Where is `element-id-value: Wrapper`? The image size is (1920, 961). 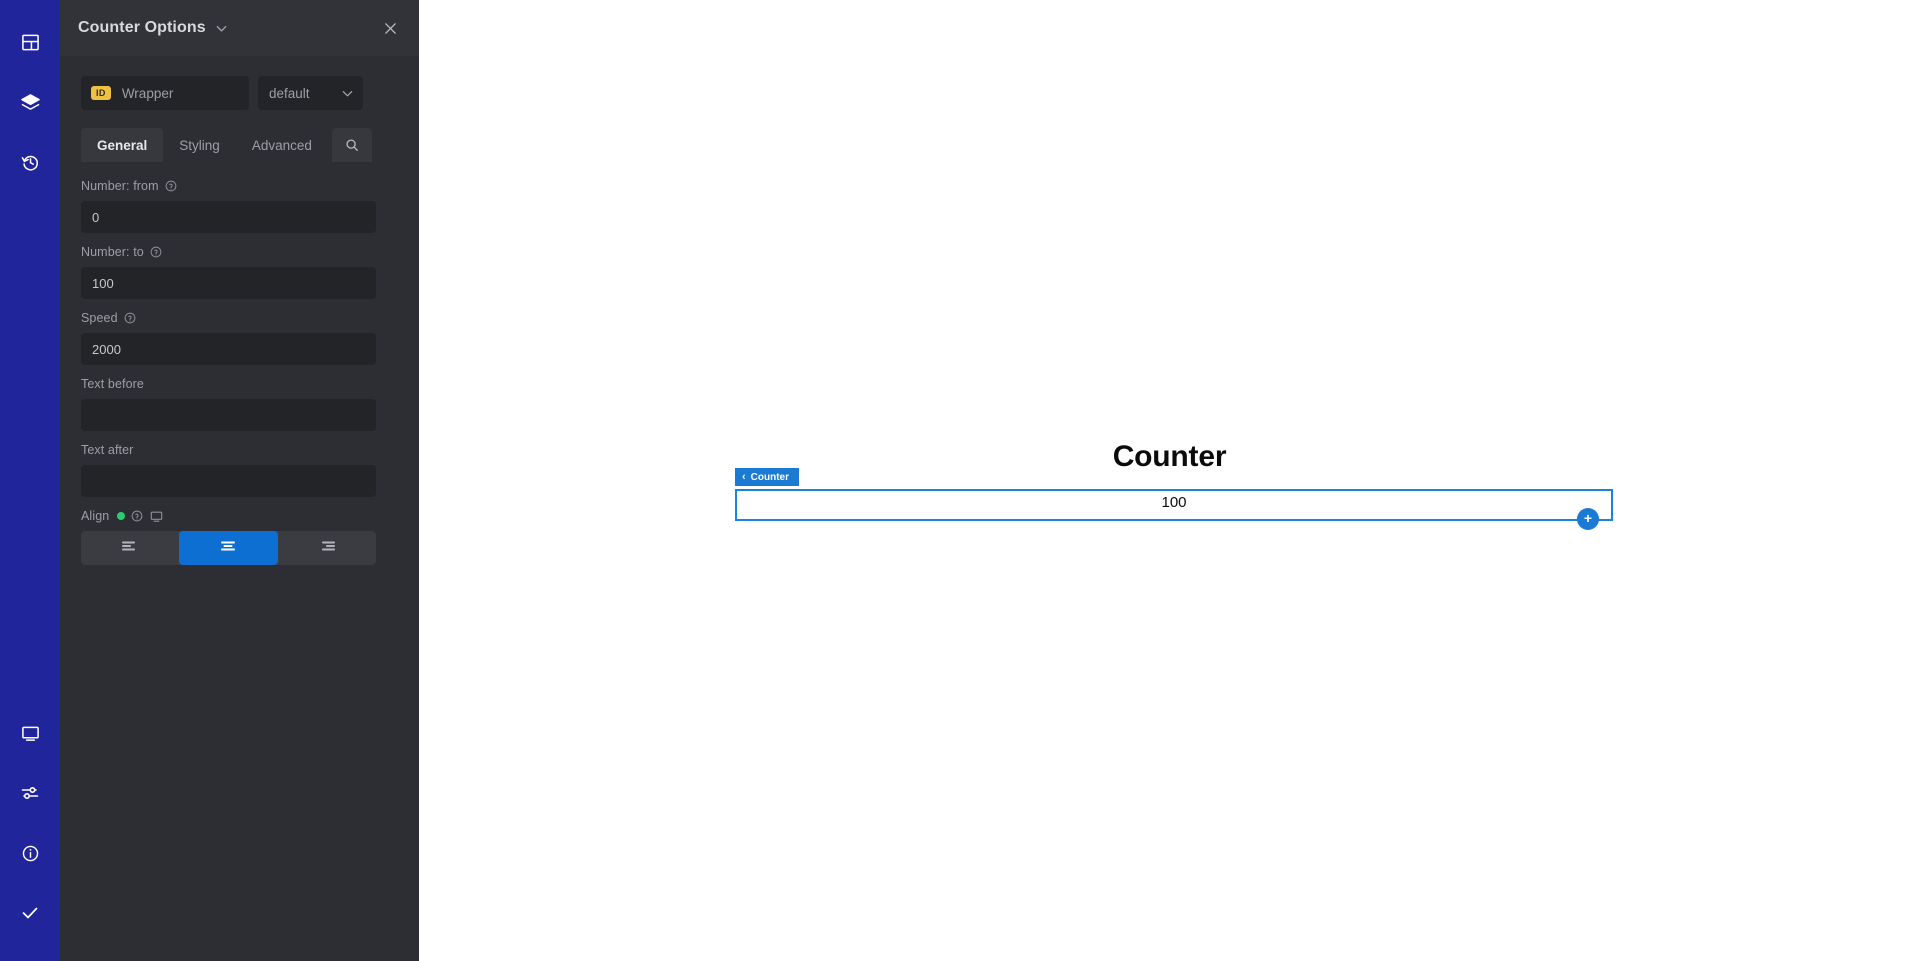
element-id-value: Wrapper is located at coordinates (147, 93).